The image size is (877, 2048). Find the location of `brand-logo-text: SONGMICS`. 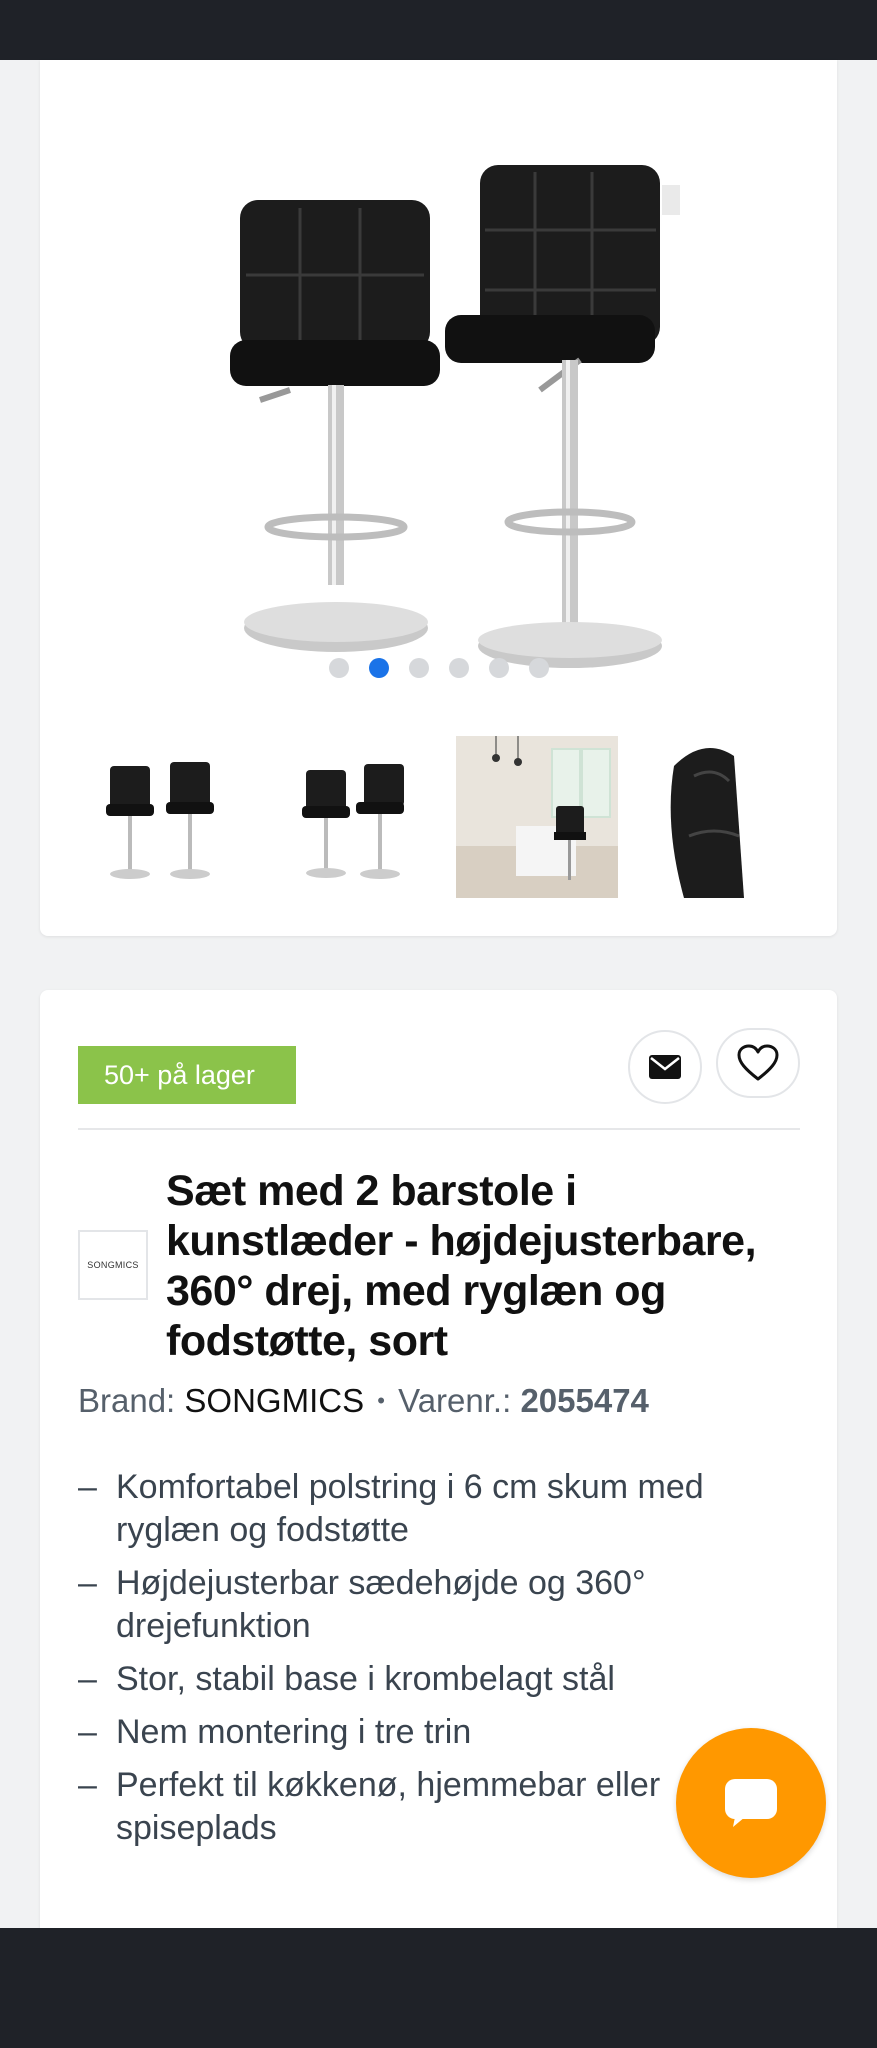

brand-logo-text: SONGMICS is located at coordinates (113, 1265).